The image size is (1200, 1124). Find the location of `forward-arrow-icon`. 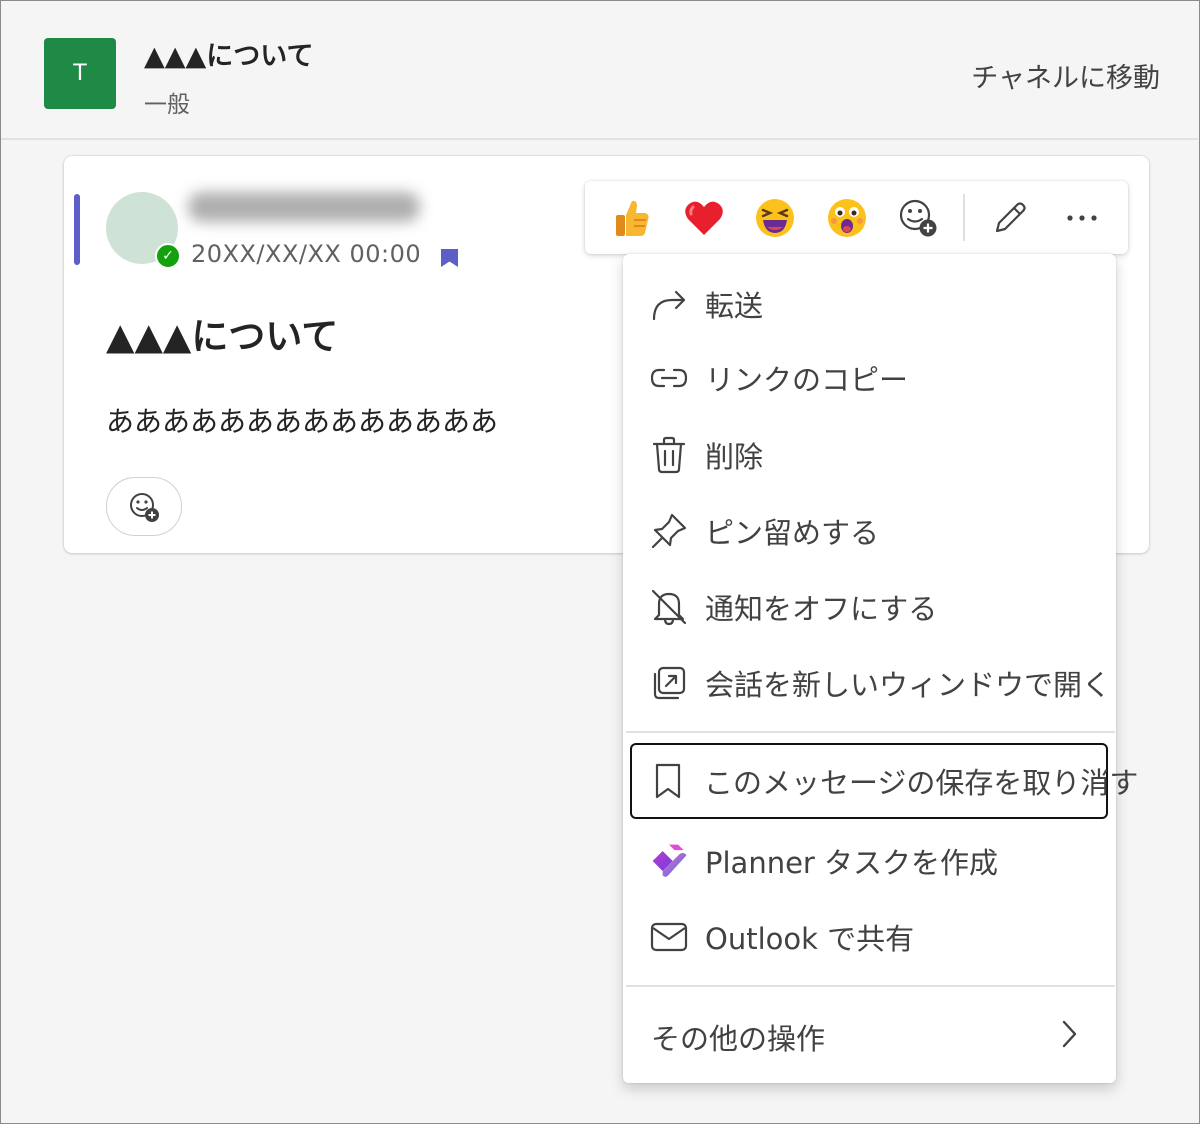

forward-arrow-icon is located at coordinates (669, 305).